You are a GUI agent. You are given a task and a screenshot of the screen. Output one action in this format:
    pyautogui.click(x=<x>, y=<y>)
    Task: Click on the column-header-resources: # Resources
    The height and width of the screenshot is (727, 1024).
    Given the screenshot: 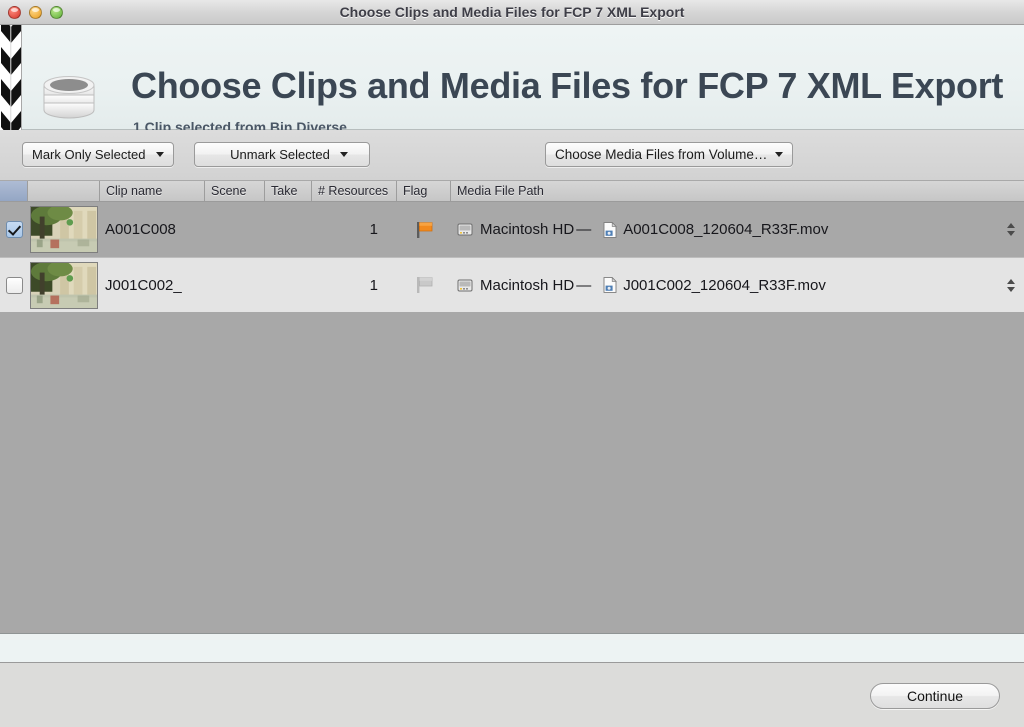 What is the action you would take?
    pyautogui.click(x=354, y=191)
    